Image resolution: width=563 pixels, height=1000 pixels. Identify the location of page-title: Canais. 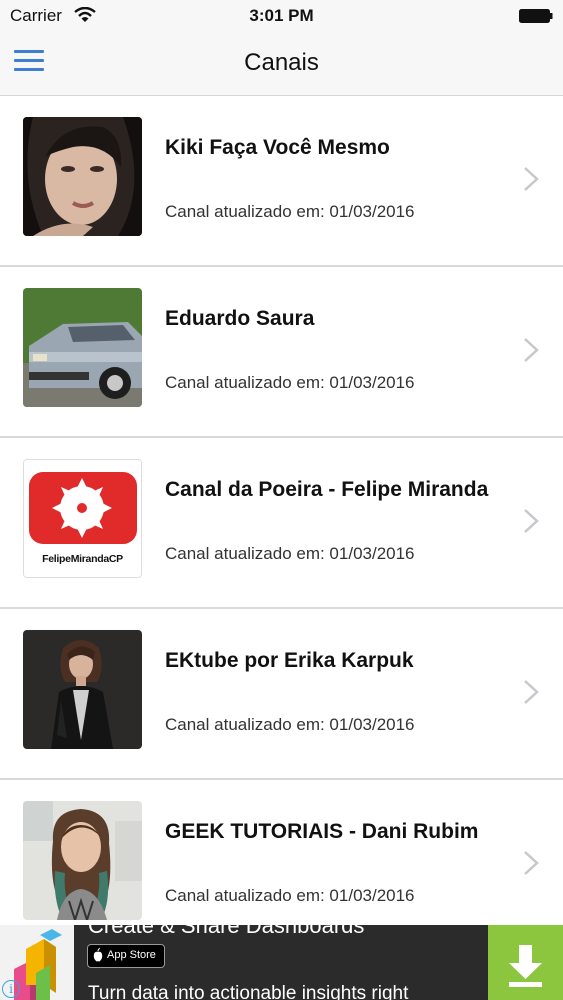
(281, 62).